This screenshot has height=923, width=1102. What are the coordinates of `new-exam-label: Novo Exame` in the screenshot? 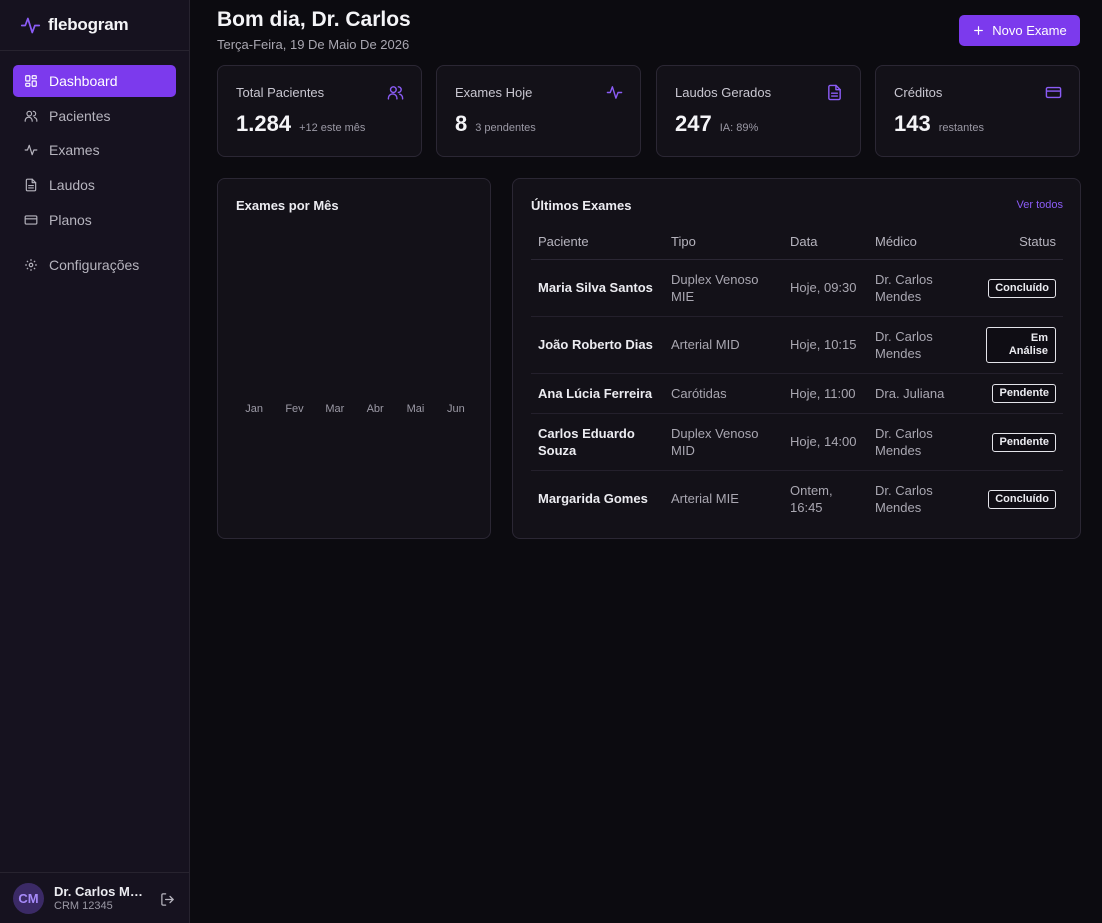 It's located at (1029, 30).